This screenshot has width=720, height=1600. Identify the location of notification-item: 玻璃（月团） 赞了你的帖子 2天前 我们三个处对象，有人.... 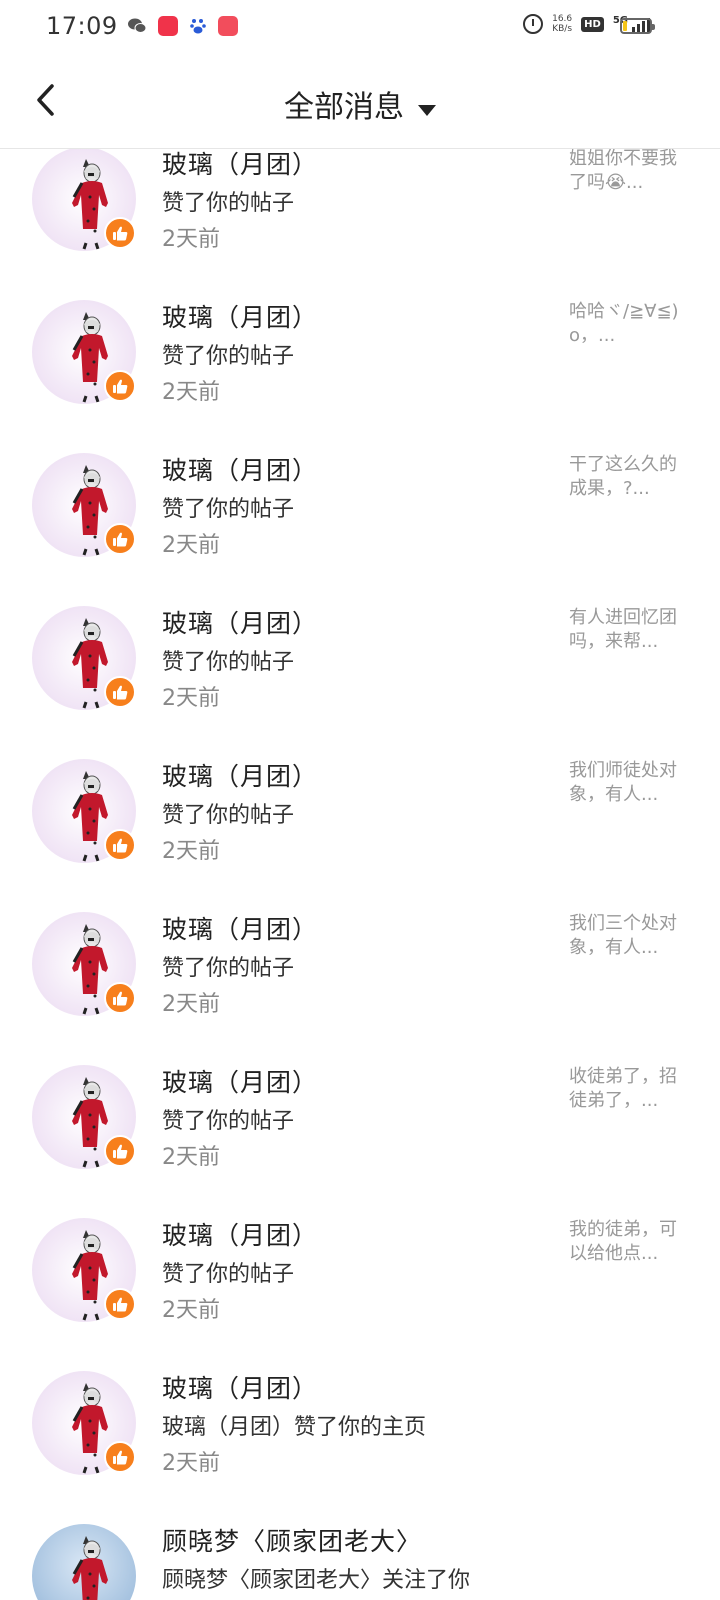
(360, 978).